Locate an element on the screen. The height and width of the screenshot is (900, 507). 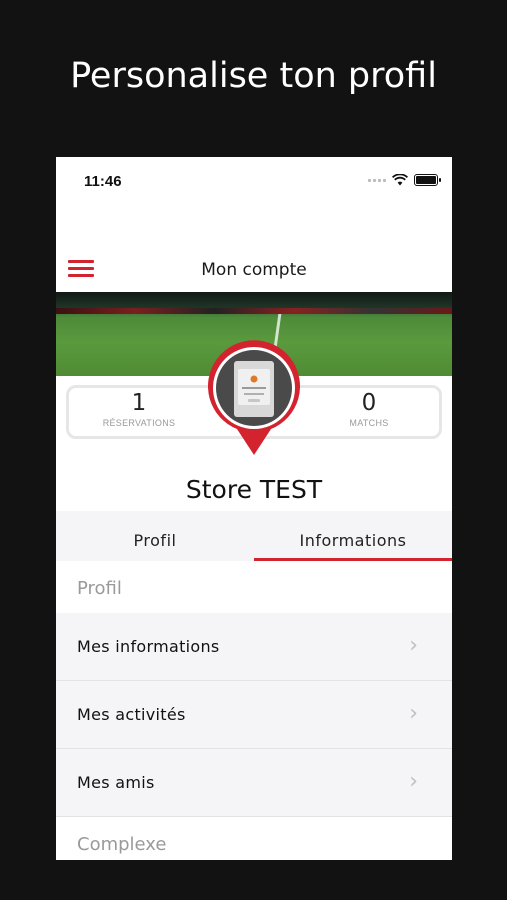
section-header-complexe: Complexe is located at coordinates (254, 838).